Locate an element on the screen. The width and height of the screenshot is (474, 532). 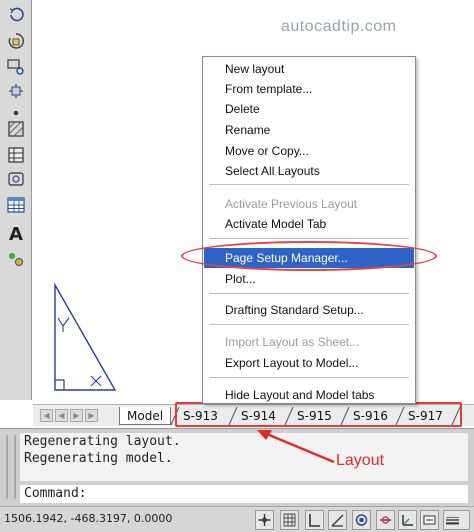
polar-tracking-icon is located at coordinates (337, 520).